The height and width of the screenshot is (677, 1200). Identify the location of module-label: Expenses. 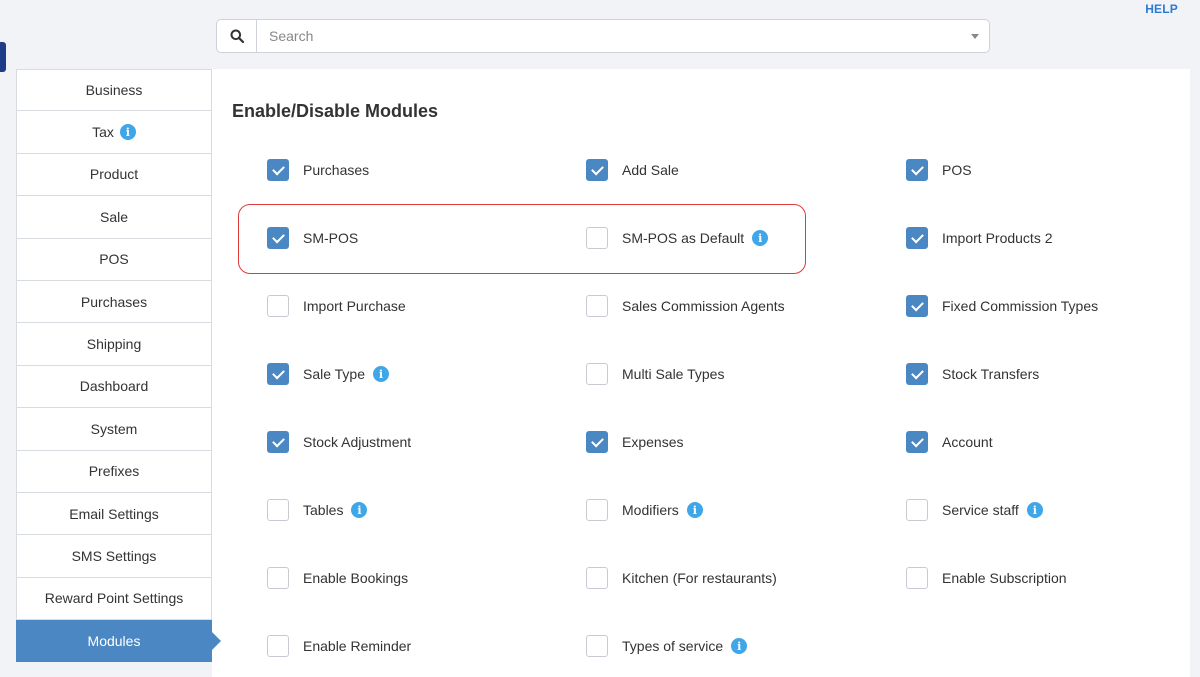
(653, 442).